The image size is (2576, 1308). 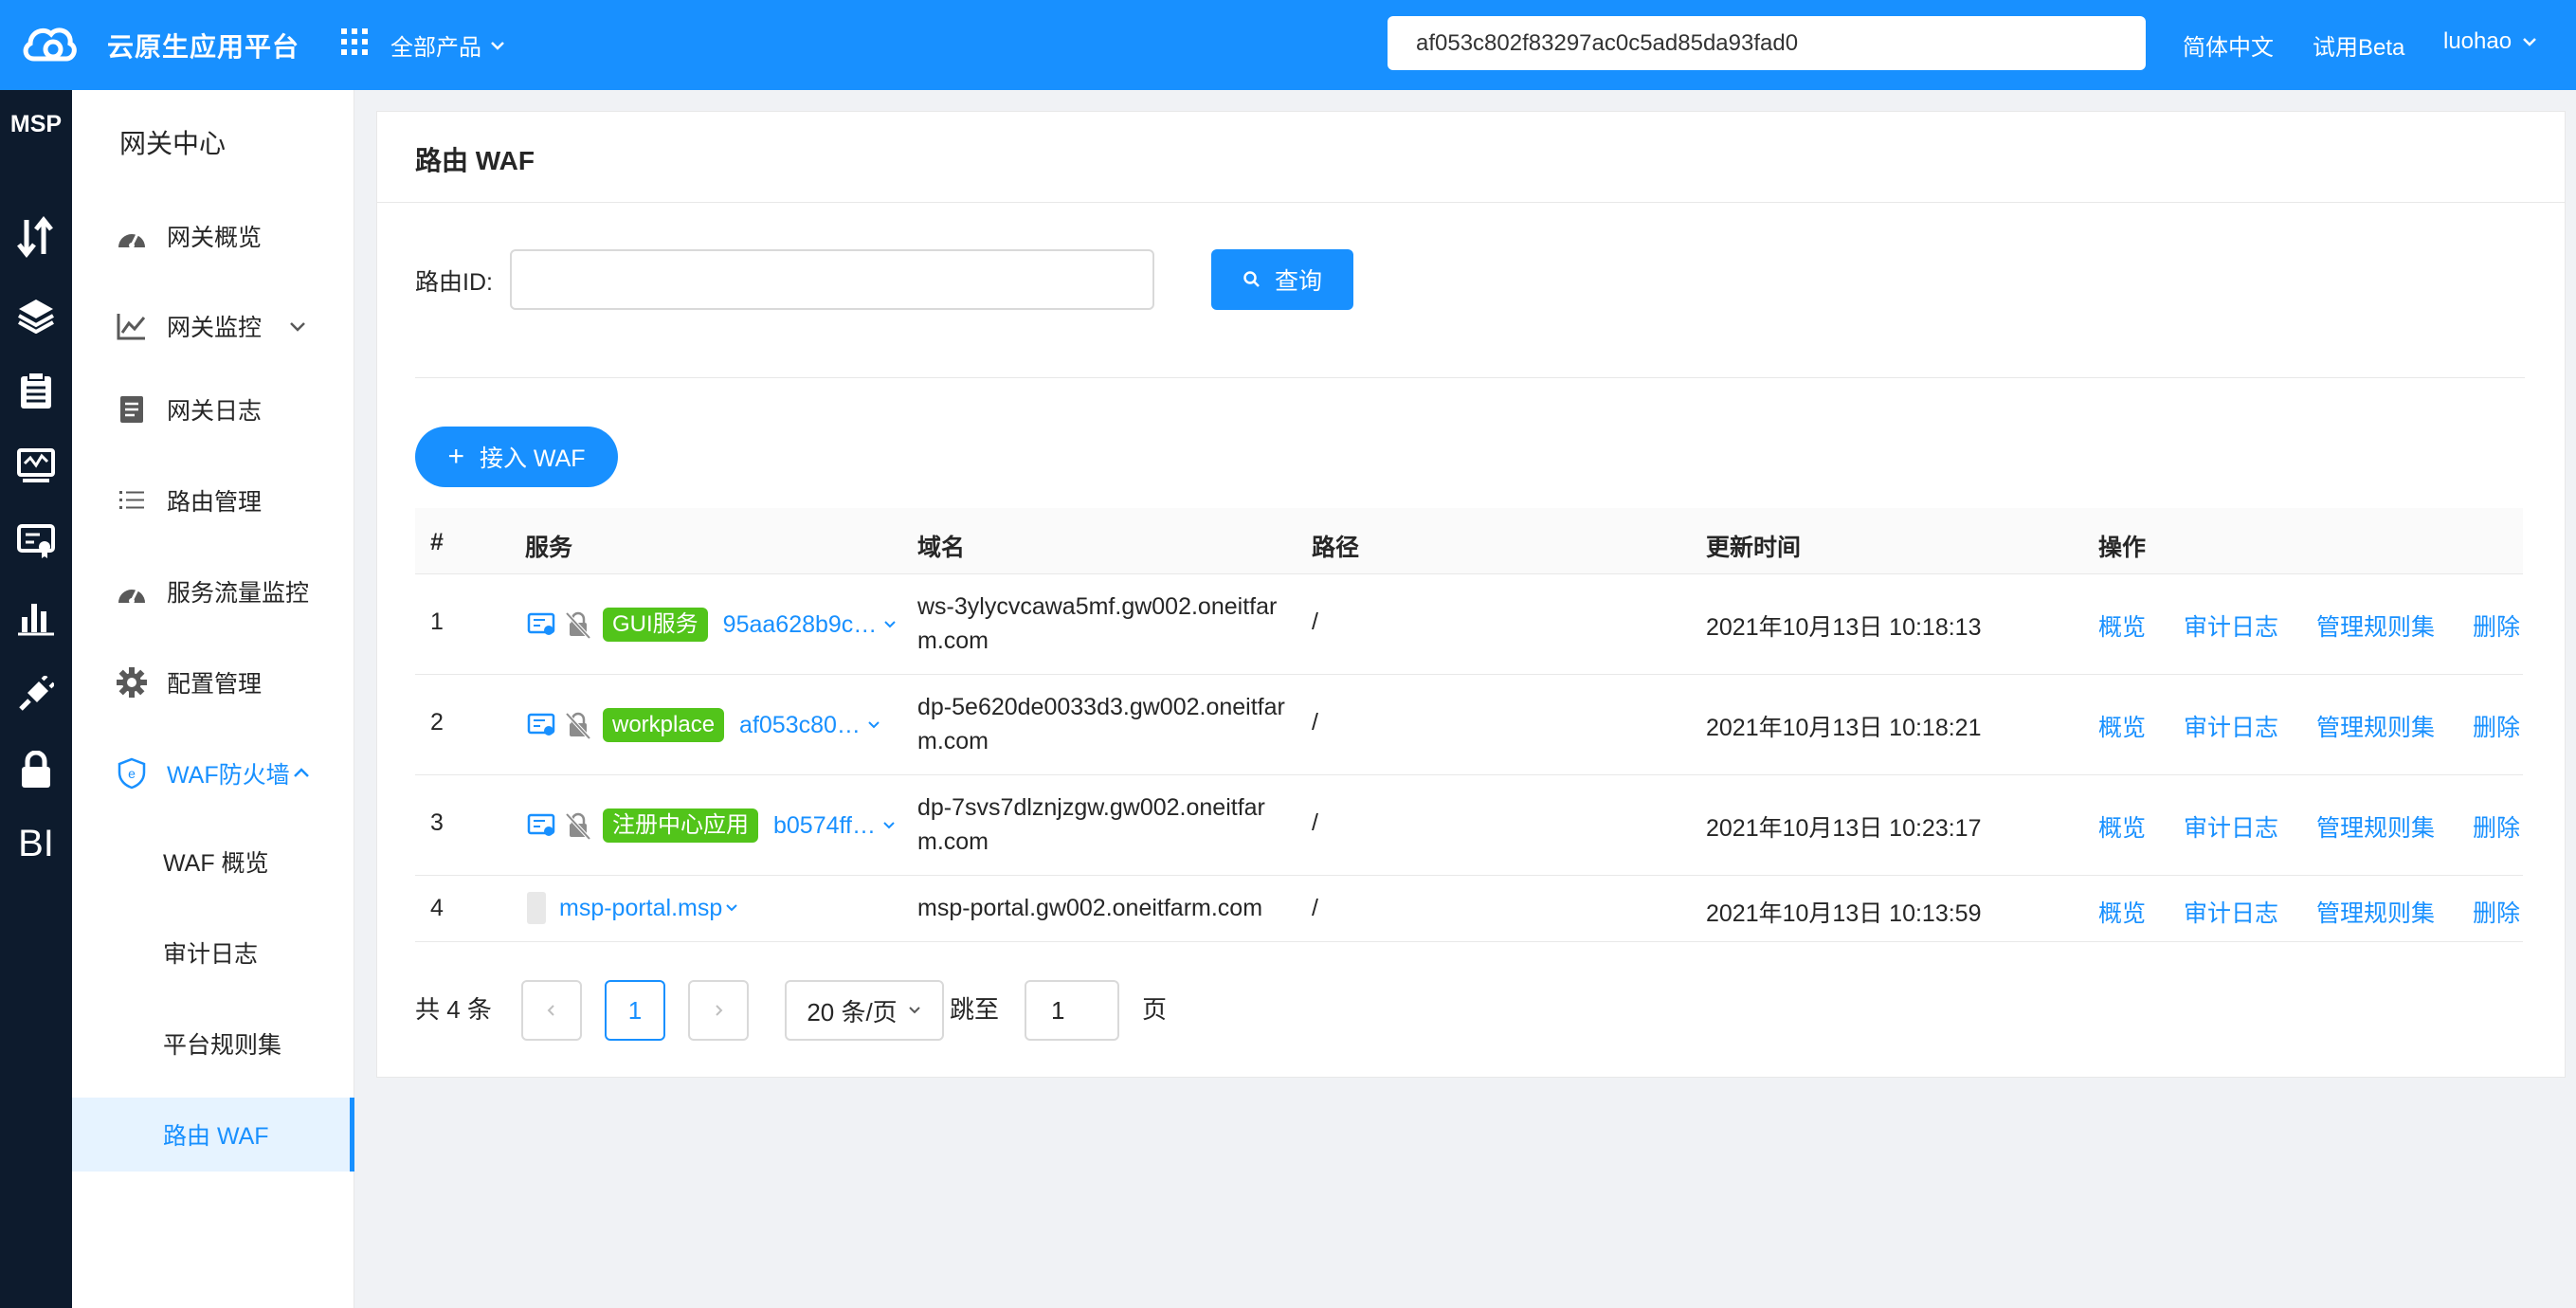 I want to click on monitor-icon, so click(x=36, y=466).